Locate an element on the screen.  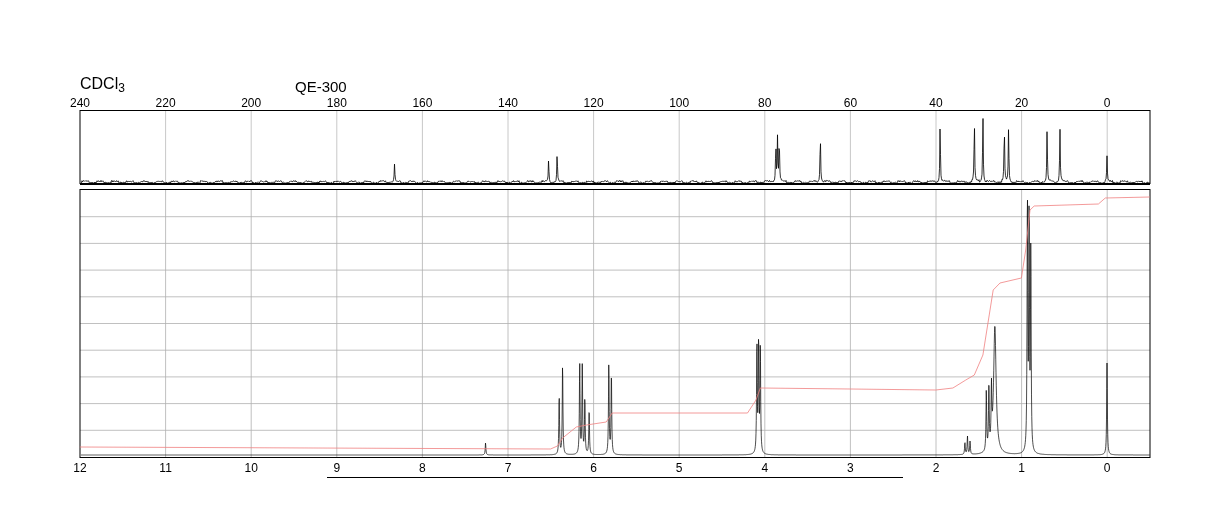
axis-tick-label: 60 is located at coordinates (850, 103).